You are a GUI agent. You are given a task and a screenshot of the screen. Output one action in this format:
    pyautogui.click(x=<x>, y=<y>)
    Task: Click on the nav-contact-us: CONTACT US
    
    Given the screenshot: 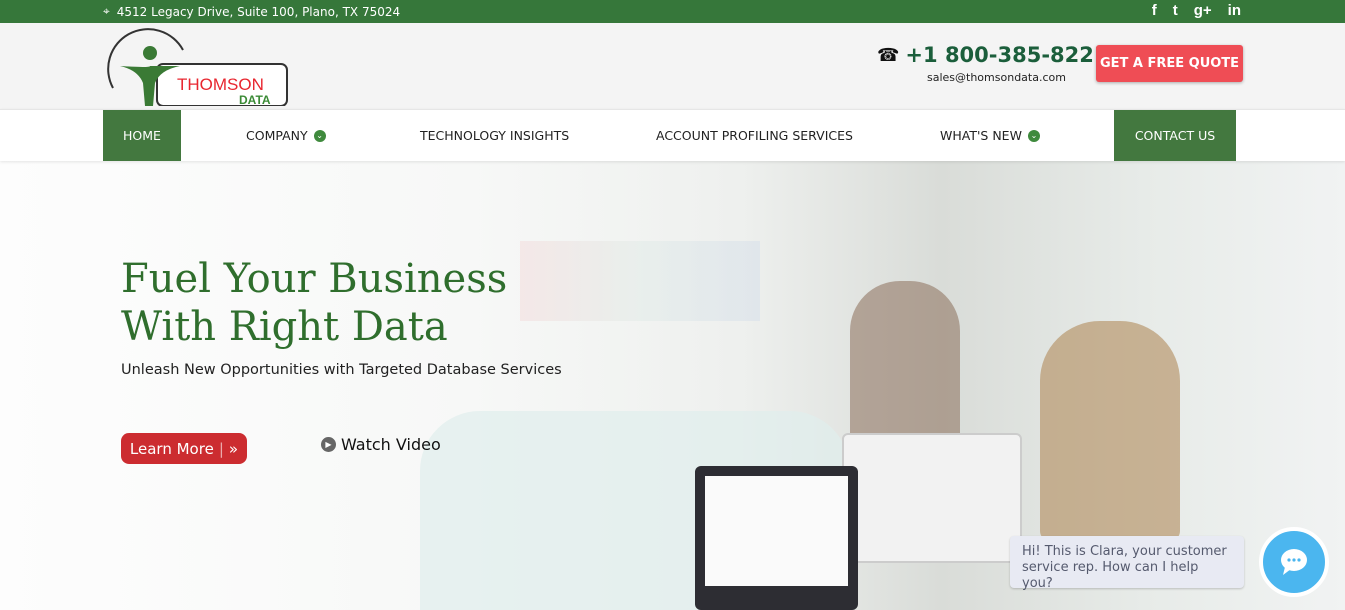 What is the action you would take?
    pyautogui.click(x=1175, y=135)
    